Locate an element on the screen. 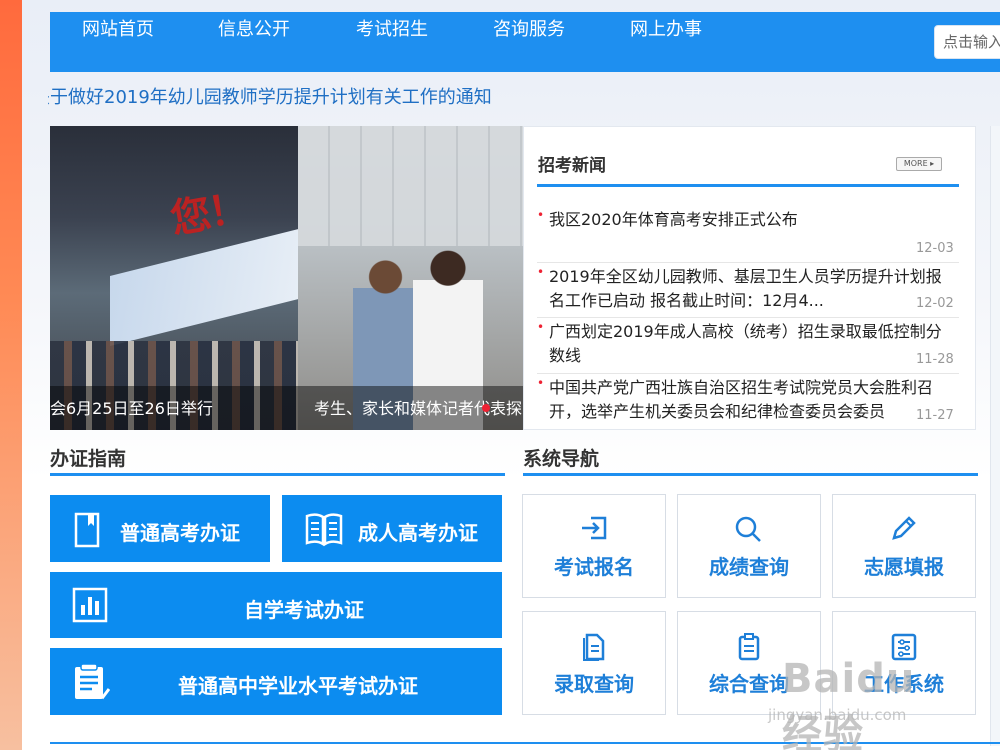  baidu-jingyan-watermark: Baidu 经验 jingyan.baidu.com is located at coordinates (862, 695).